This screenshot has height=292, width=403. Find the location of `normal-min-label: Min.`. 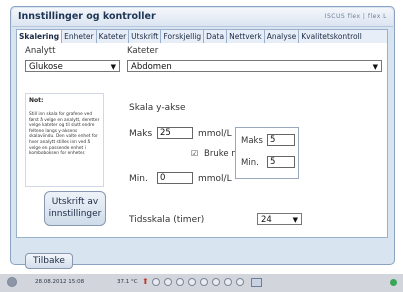

normal-min-label: Min. is located at coordinates (250, 163).